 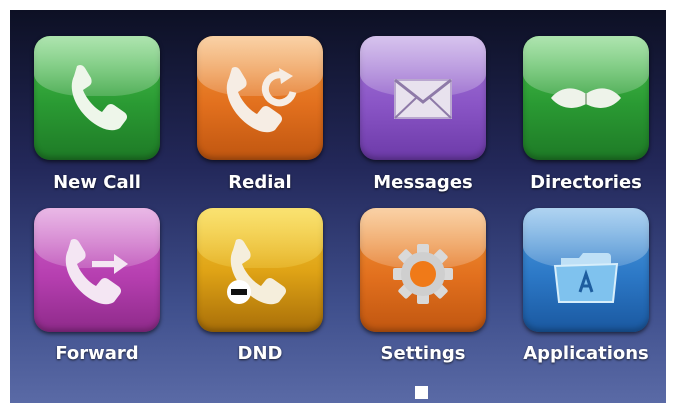 I want to click on redial-tile, so click(x=260, y=98).